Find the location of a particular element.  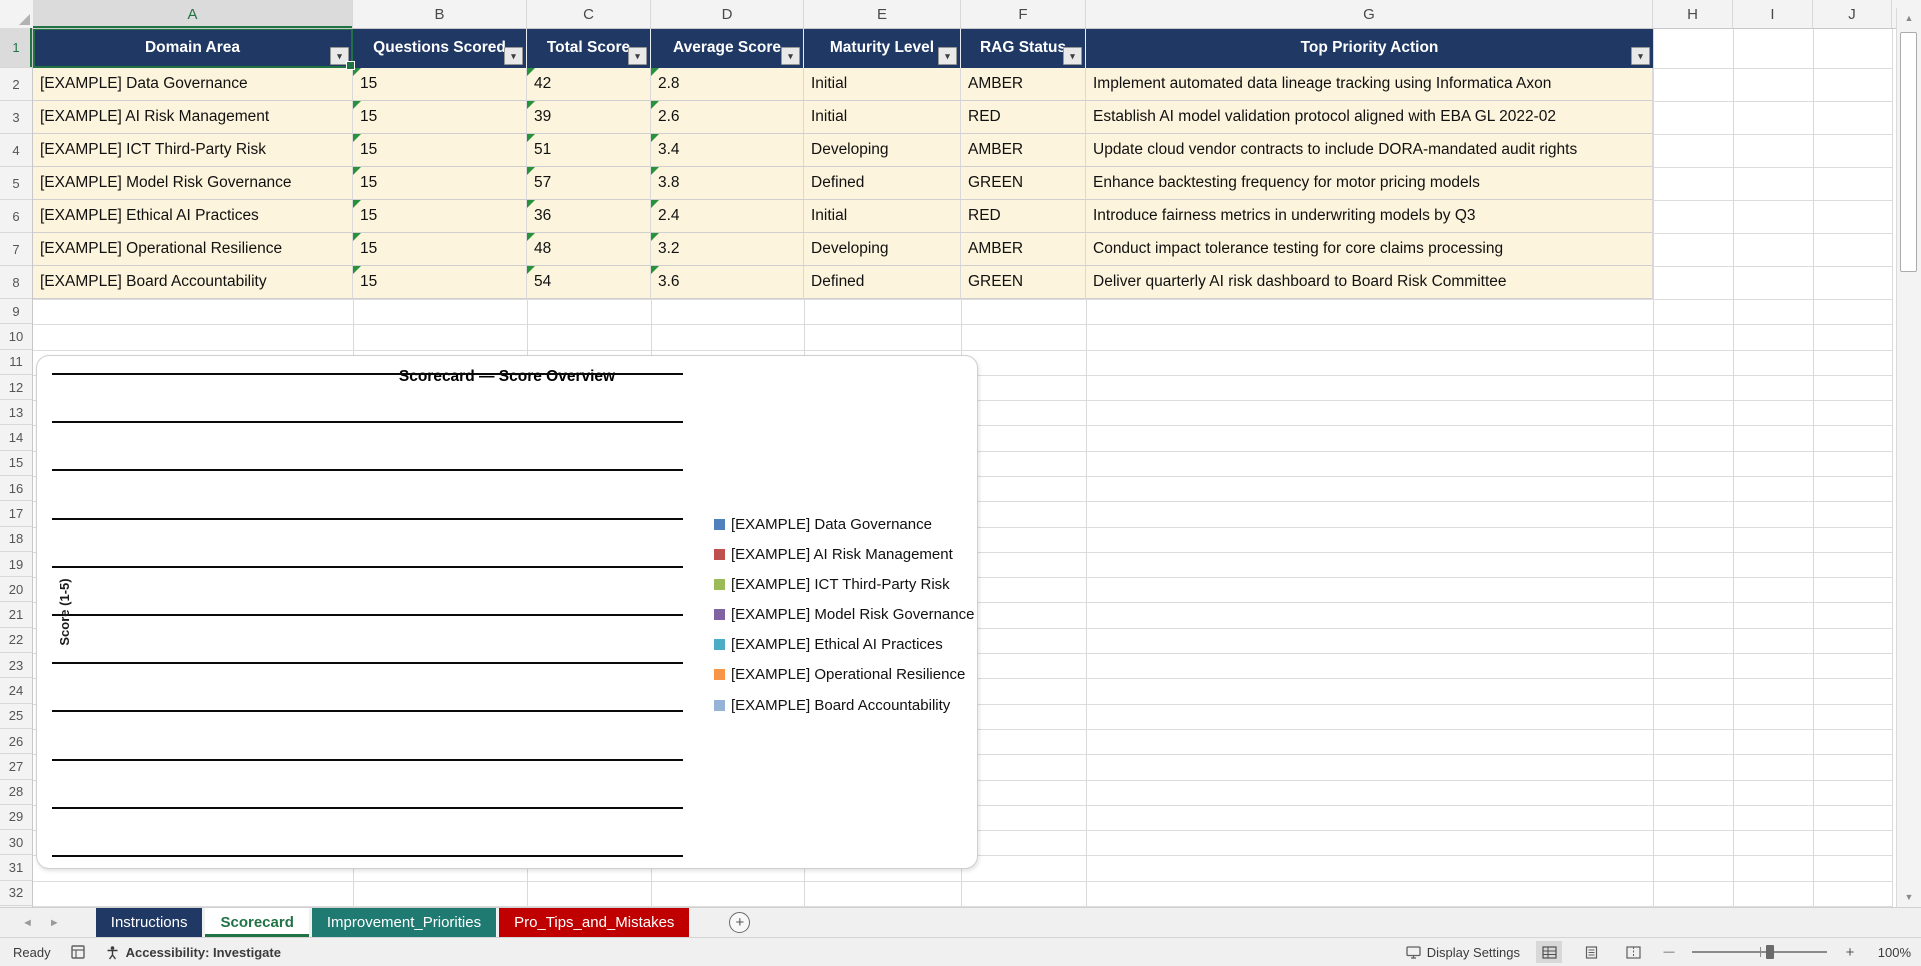

cell-A3: [EXAMPLE] AI Risk Management is located at coordinates (193, 117).